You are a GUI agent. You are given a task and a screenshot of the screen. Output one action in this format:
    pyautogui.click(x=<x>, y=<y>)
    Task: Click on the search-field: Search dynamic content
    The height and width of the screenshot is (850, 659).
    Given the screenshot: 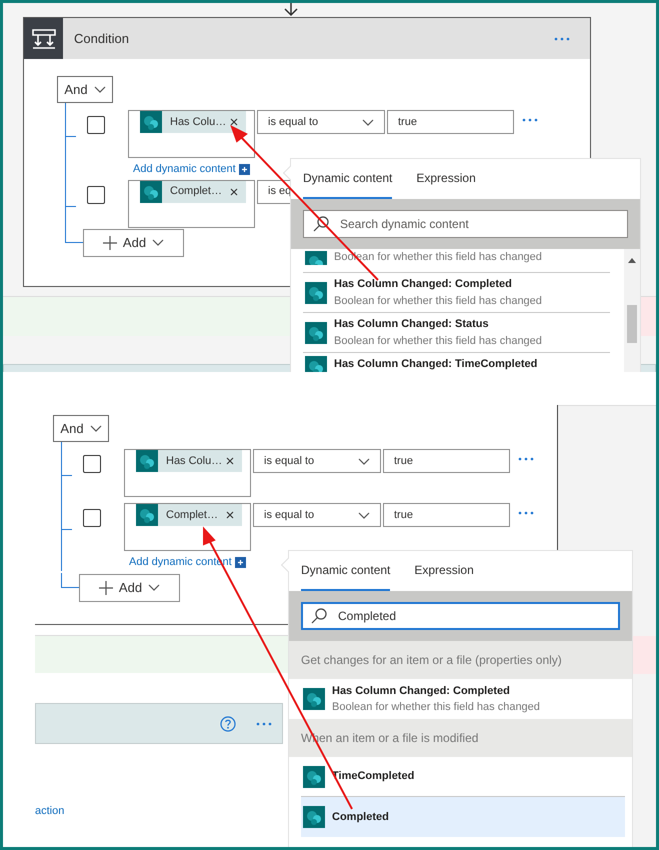 What is the action you would take?
    pyautogui.click(x=465, y=224)
    